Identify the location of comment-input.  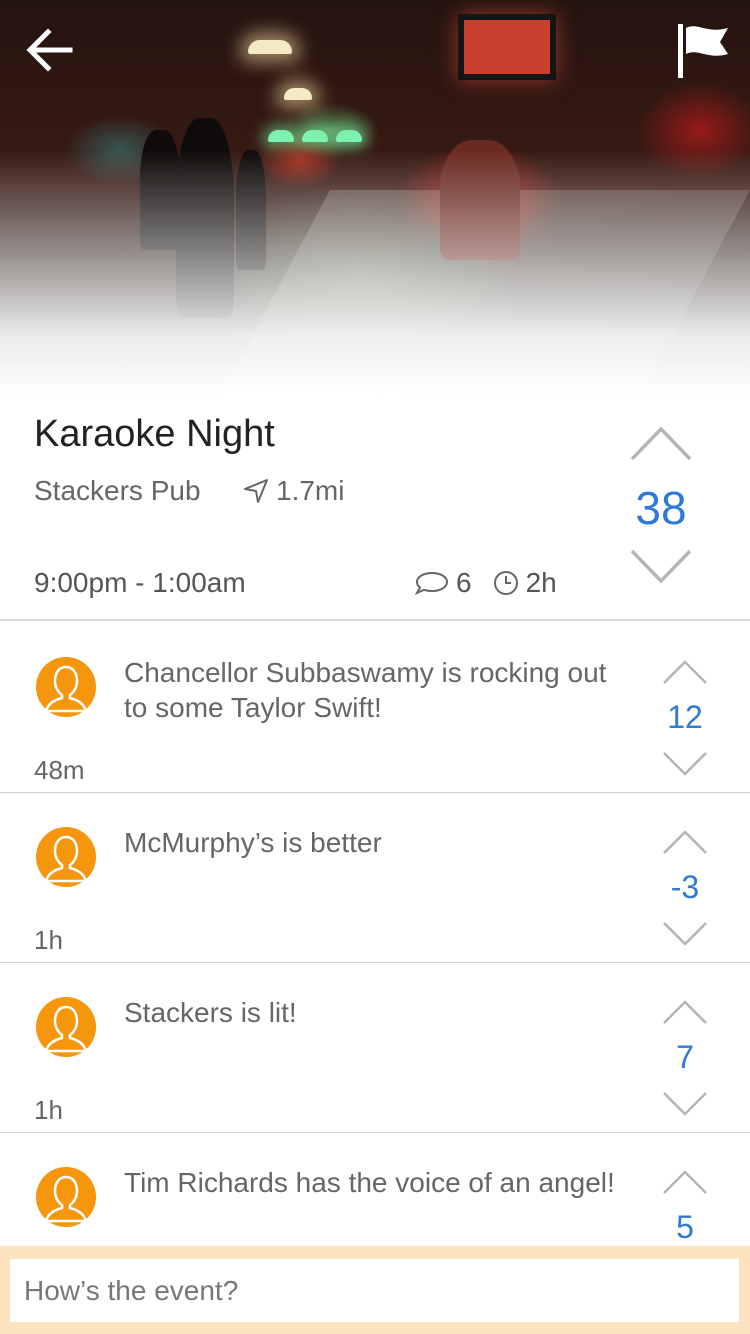
(374, 1290).